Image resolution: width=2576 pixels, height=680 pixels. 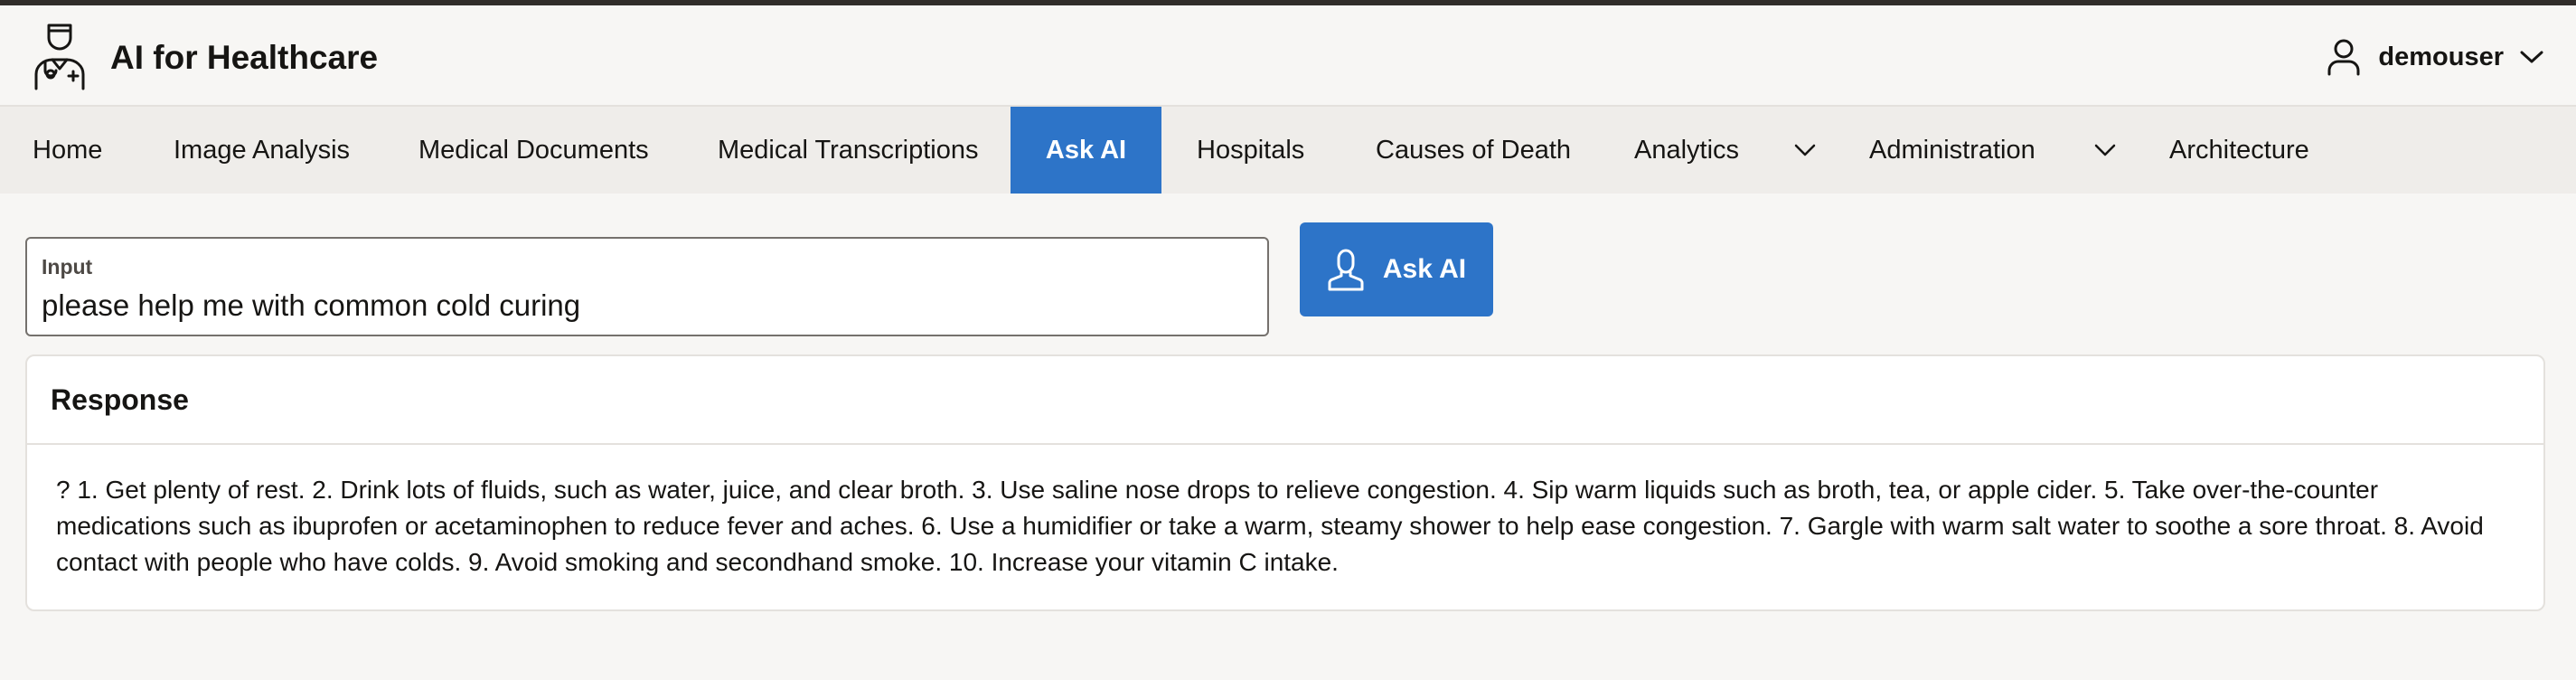 I want to click on nav-item-causes-of-death: Causes of Death, so click(x=1474, y=150).